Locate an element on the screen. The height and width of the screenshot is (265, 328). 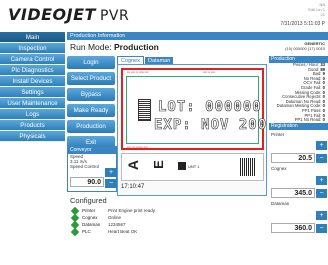
run-mode: Run Mode: Production is located at coordinates (114, 47).